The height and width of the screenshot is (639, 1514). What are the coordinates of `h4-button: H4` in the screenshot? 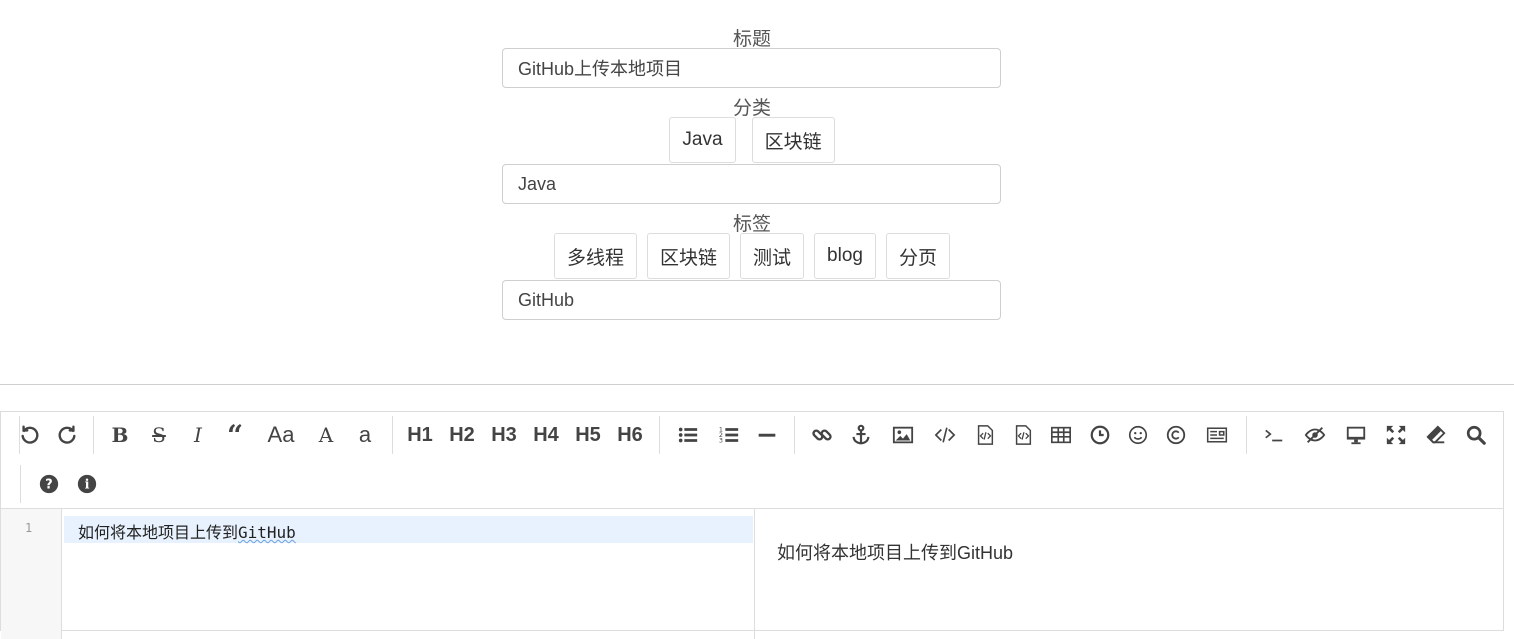 It's located at (546, 435).